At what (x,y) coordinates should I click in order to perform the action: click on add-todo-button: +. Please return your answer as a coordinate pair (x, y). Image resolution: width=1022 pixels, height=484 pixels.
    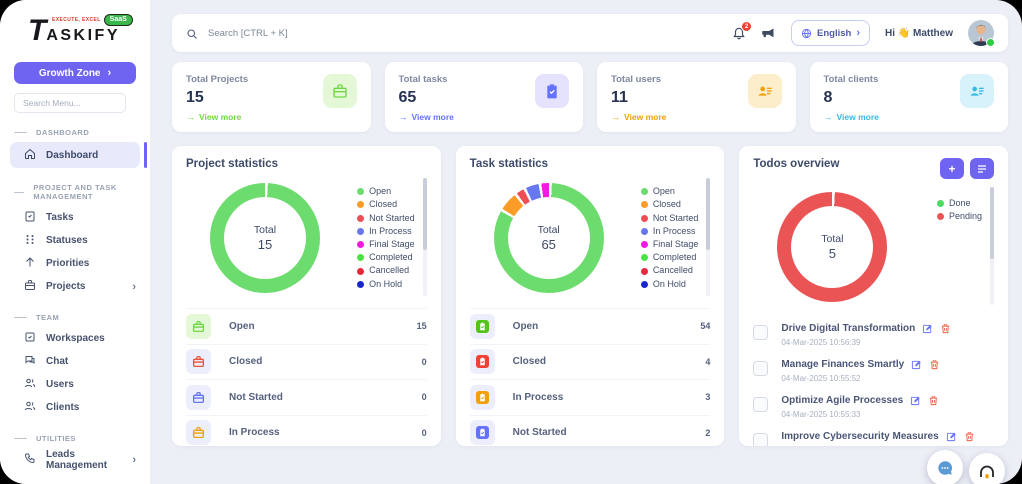
    Looking at the image, I should click on (952, 168).